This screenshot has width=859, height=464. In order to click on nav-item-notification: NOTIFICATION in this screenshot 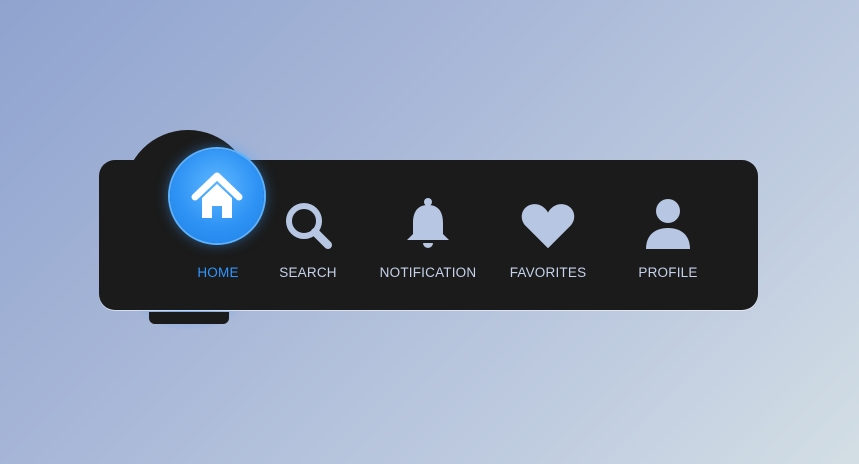, I will do `click(428, 235)`.